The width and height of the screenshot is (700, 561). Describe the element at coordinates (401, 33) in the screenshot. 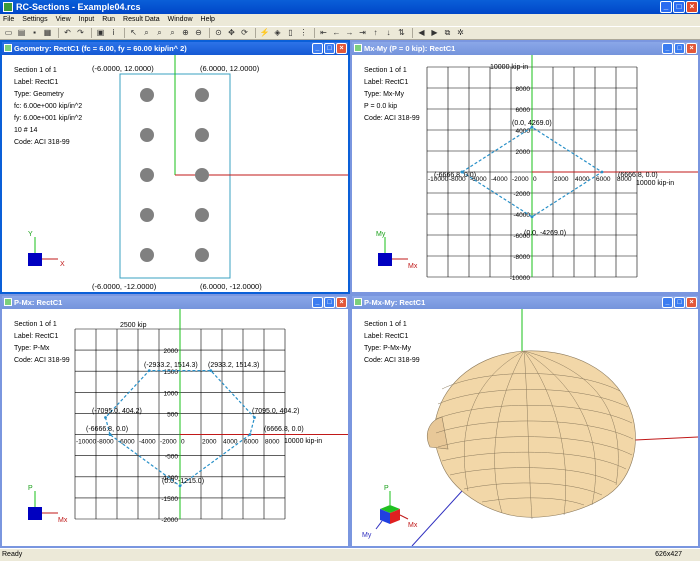

I see `step-icon: ⇅` at that location.